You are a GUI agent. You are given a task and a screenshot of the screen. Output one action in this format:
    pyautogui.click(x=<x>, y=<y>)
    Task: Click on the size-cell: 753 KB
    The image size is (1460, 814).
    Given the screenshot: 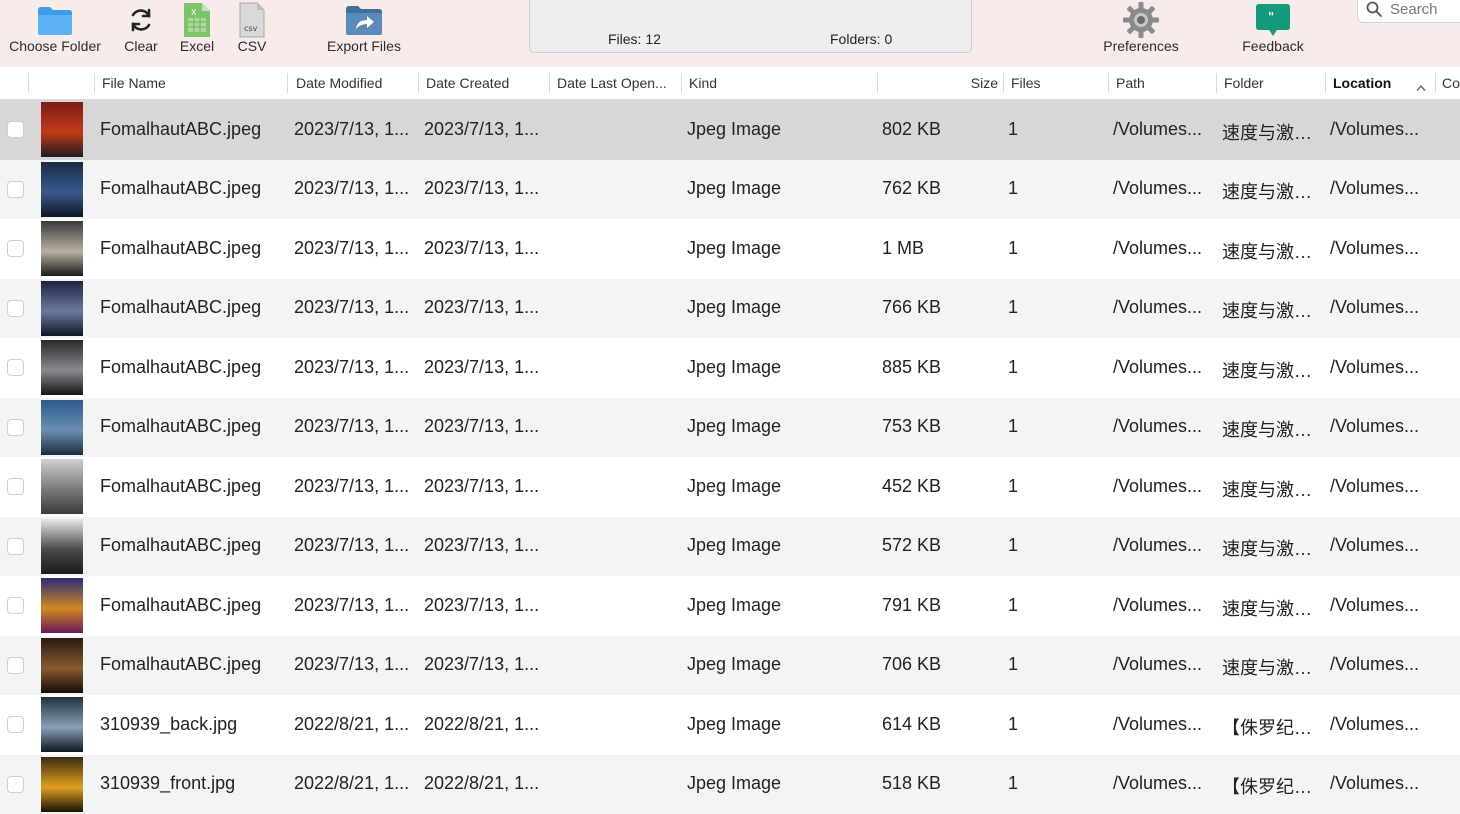 What is the action you would take?
    pyautogui.click(x=939, y=426)
    